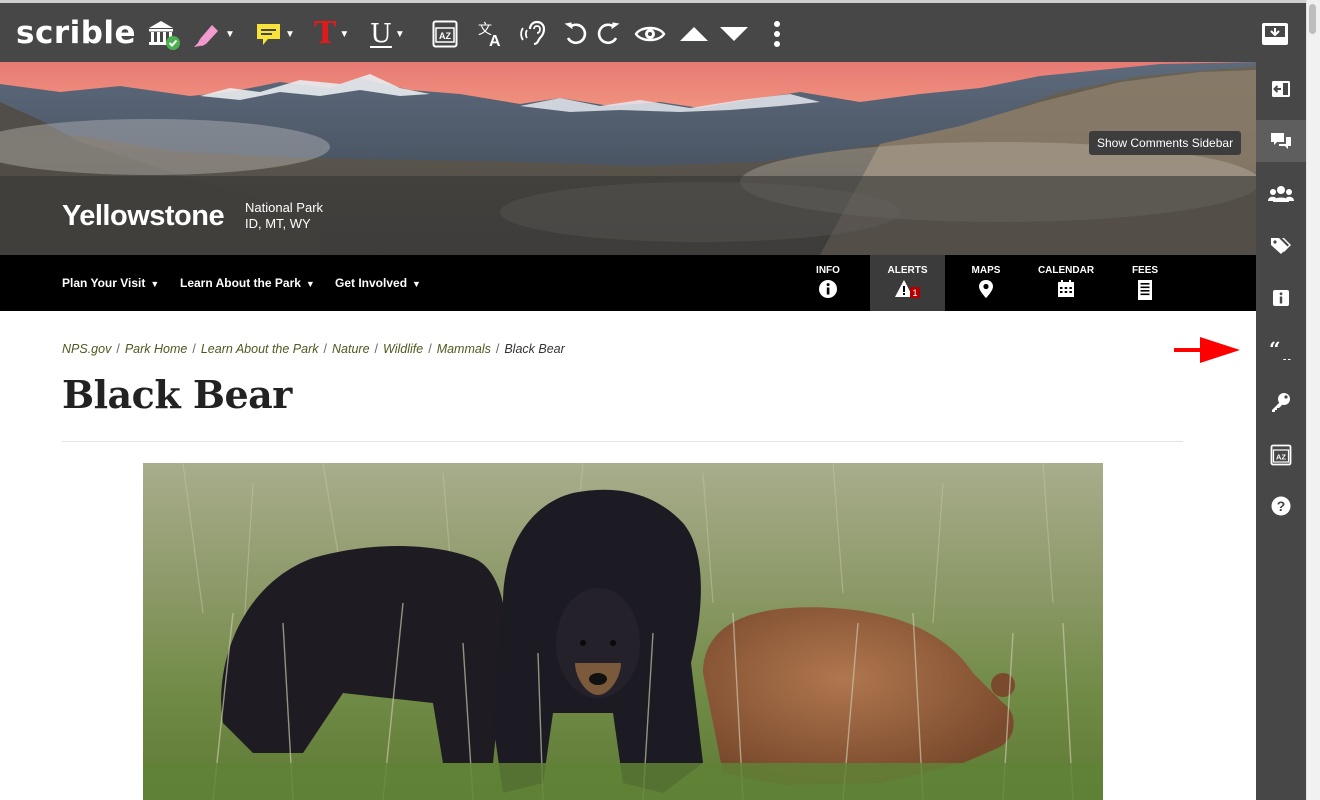 The image size is (1320, 800). I want to click on scrible-toolbar: scrible ▼ ▼ T ▼ U ▼ AZ 文A, so click(653, 31).